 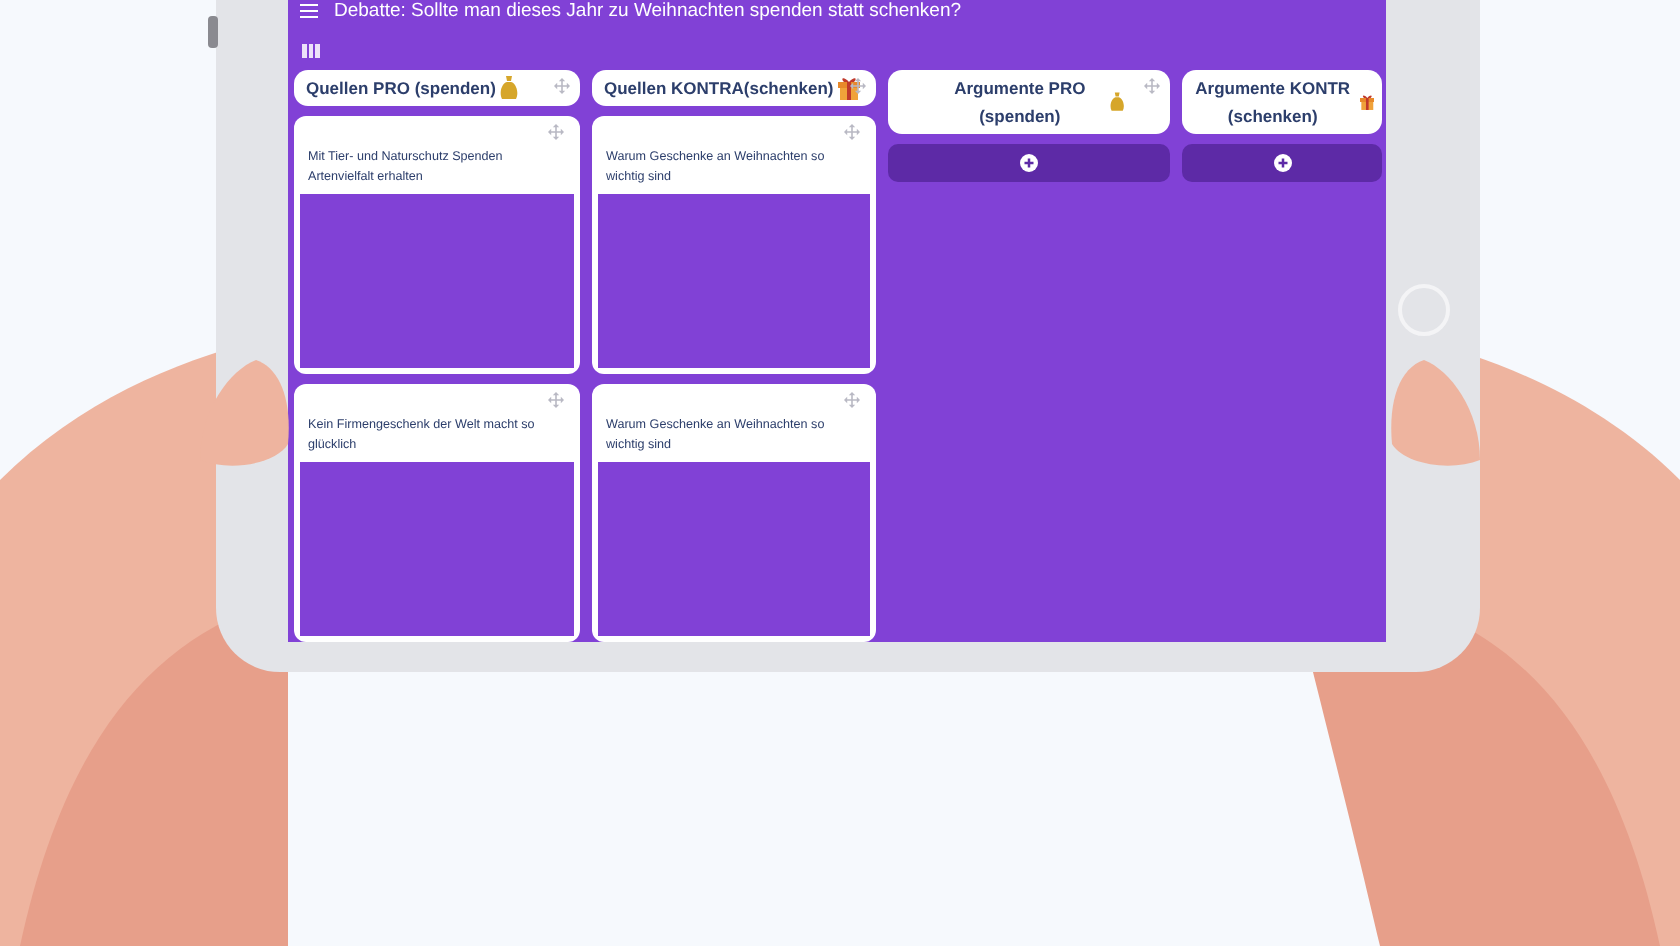 I want to click on column-title: Quellen PRO (spenden), so click(x=401, y=89).